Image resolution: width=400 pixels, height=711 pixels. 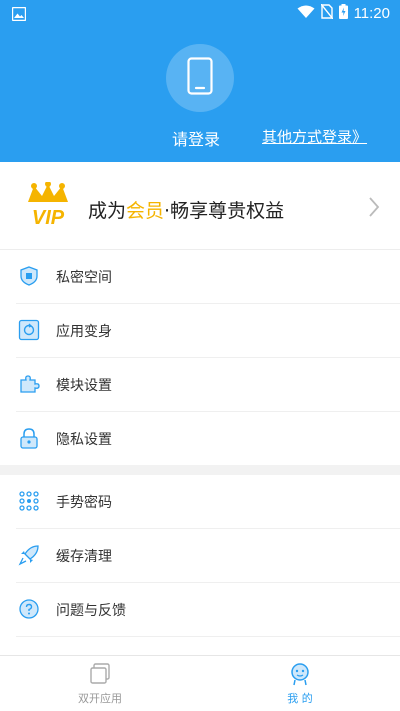 I want to click on vip-promo-text: 成为会员·畅享尊贵权益, so click(x=186, y=209).